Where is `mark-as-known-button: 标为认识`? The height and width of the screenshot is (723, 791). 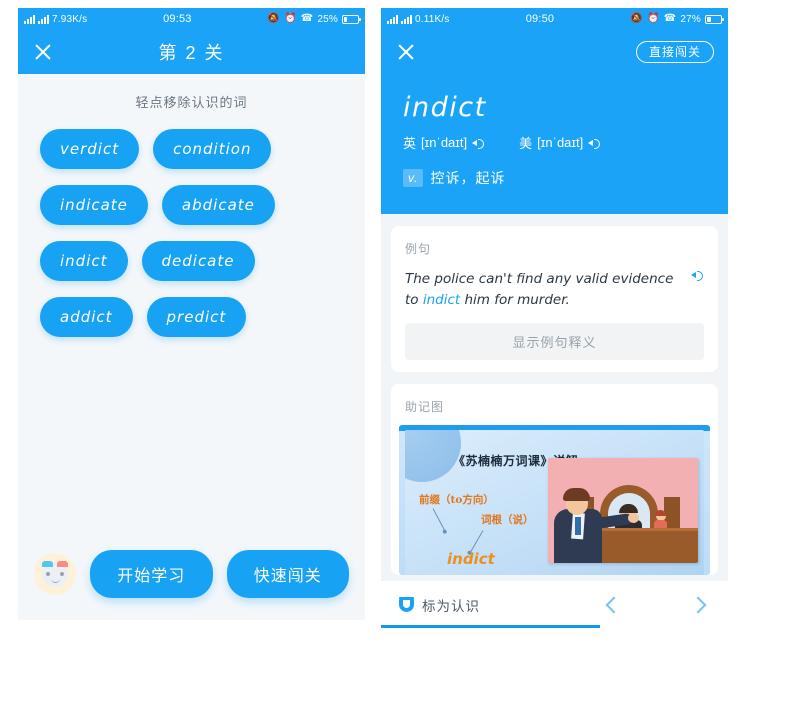 mark-as-known-button: 标为认识 is located at coordinates (439, 605).